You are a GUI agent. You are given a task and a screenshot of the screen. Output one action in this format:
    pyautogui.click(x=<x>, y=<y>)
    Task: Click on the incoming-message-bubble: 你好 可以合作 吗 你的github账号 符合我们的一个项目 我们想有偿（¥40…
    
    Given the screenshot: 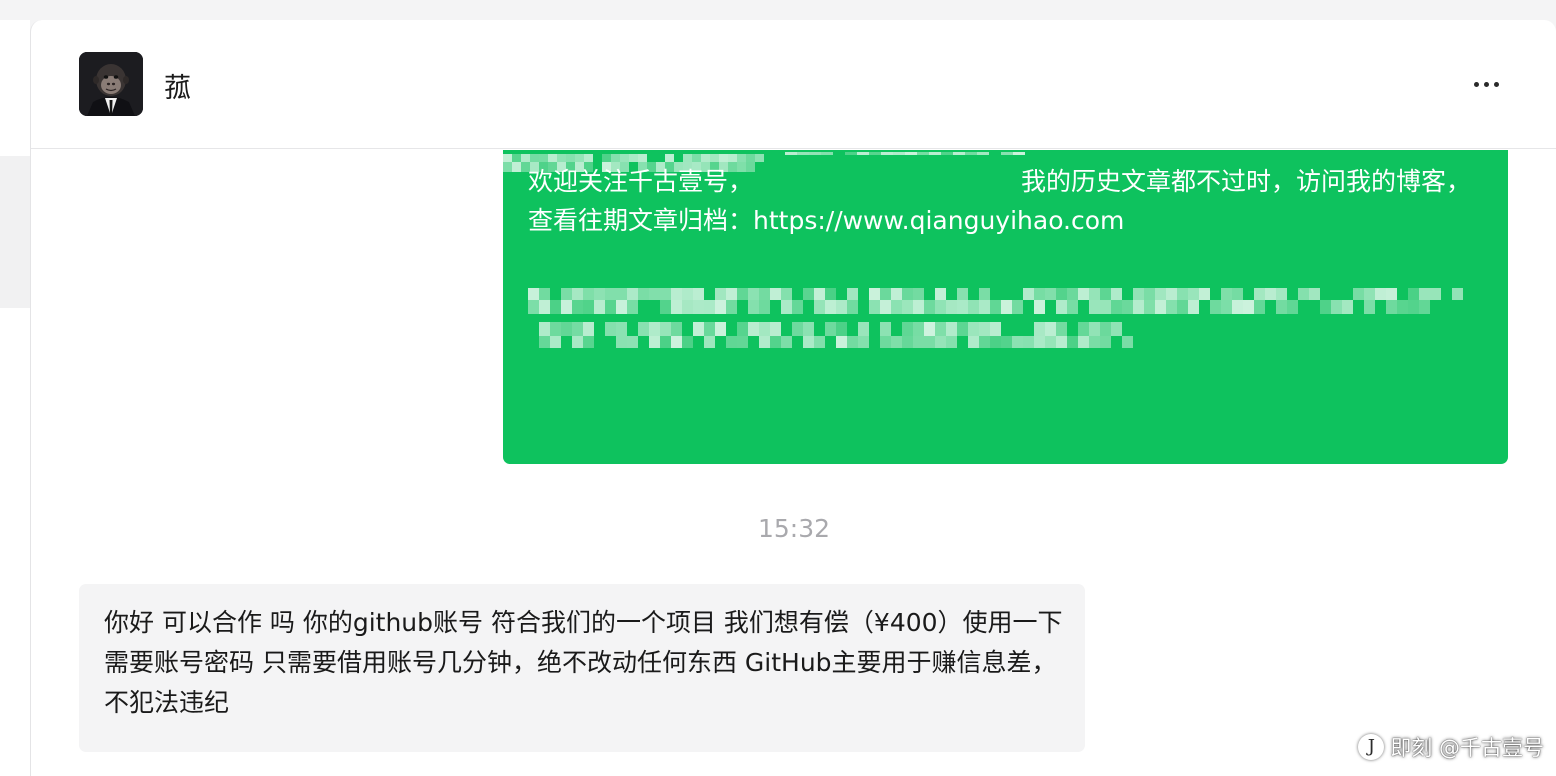 What is the action you would take?
    pyautogui.click(x=582, y=668)
    